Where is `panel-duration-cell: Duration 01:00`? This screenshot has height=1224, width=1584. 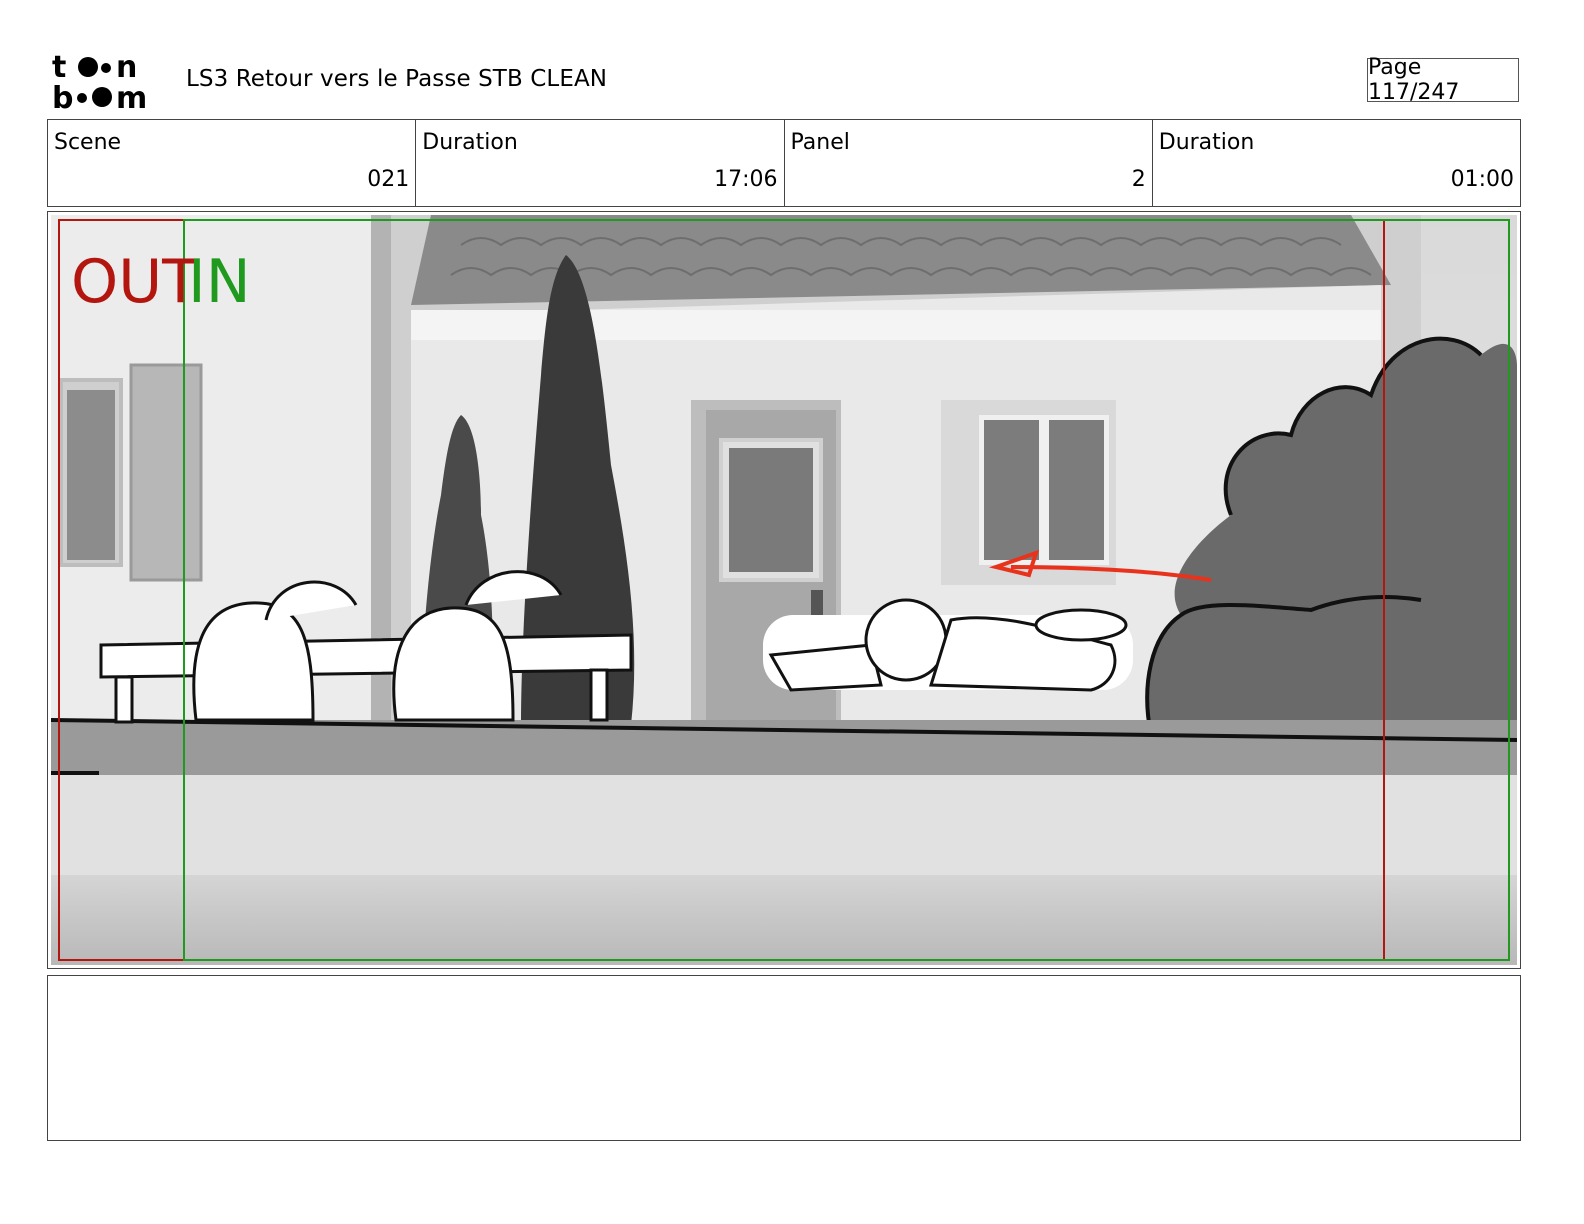 panel-duration-cell: Duration 01:00 is located at coordinates (1336, 163).